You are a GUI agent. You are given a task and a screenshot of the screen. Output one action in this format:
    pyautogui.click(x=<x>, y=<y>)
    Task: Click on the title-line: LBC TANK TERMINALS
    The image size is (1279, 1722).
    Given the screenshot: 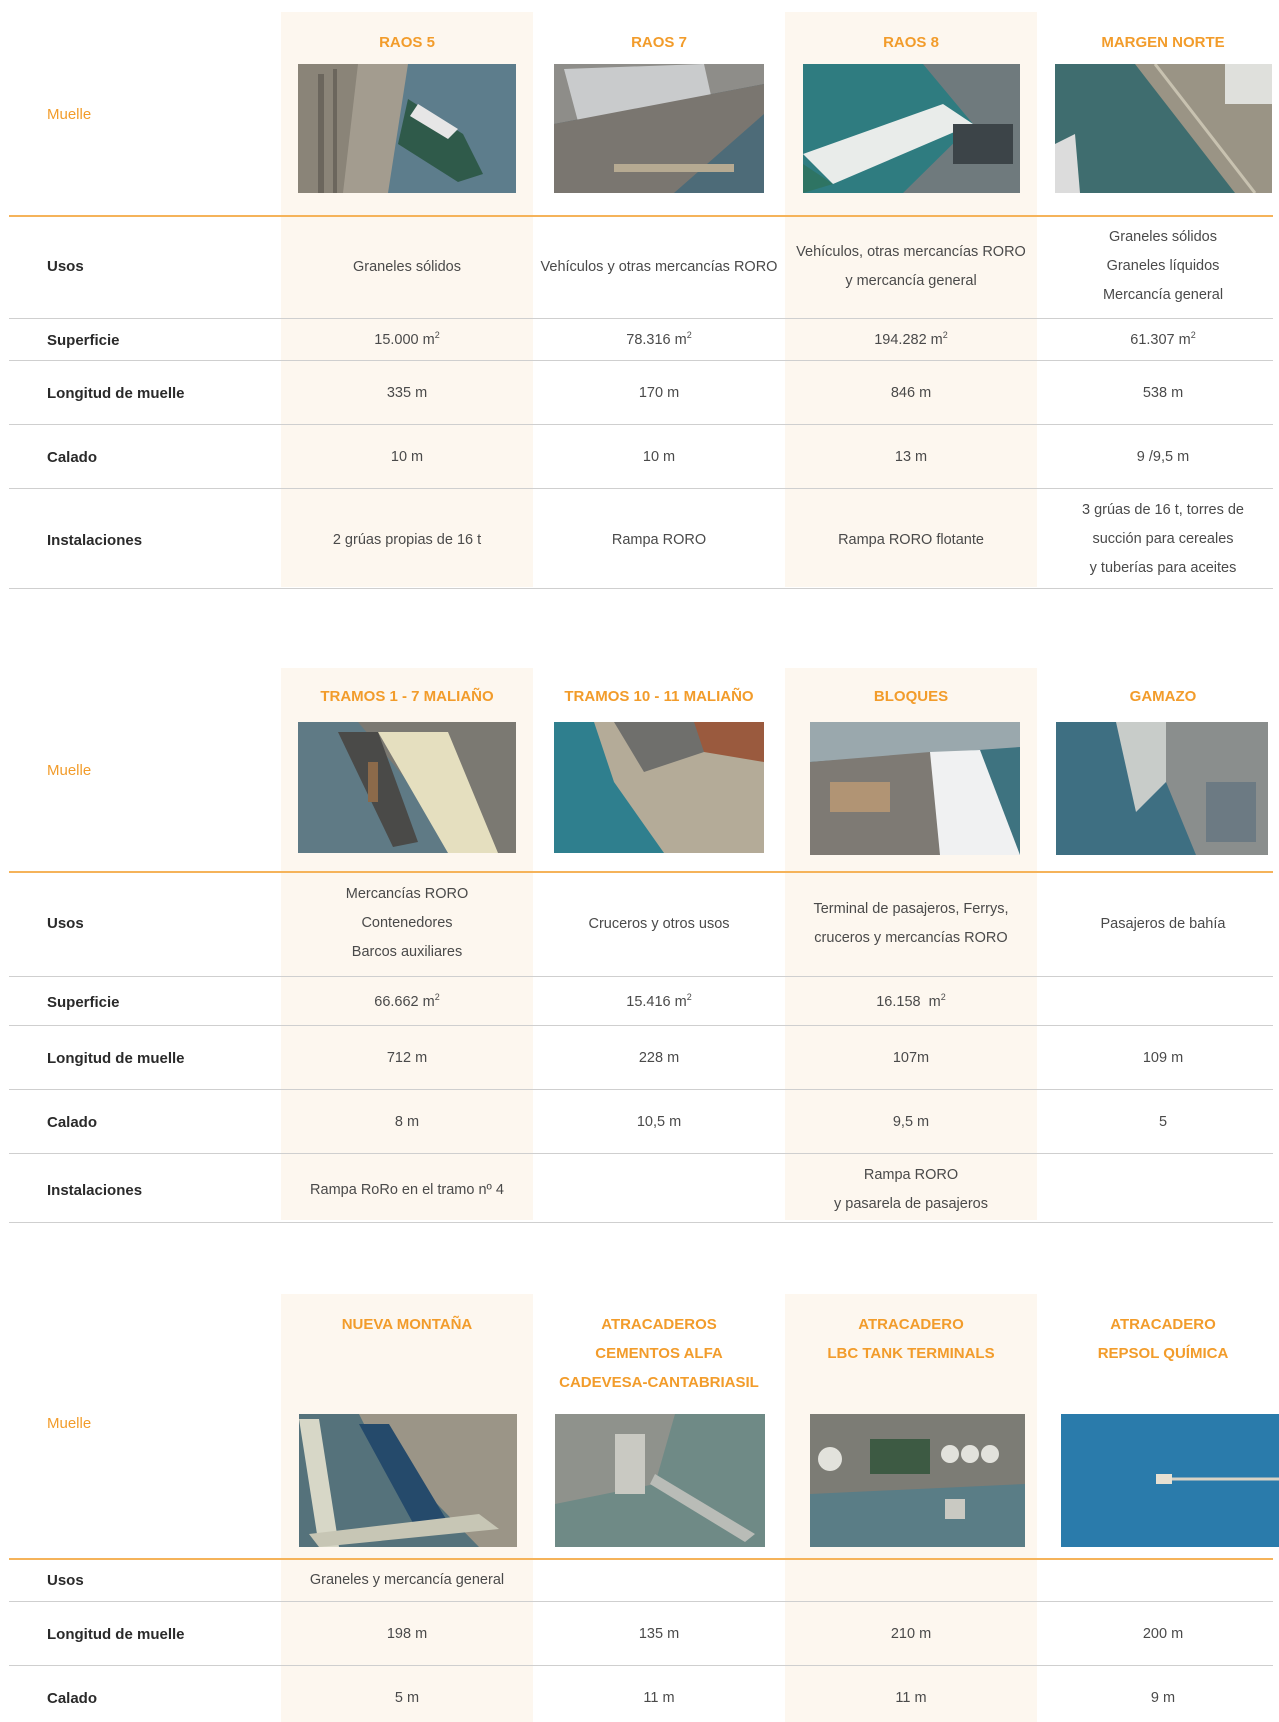 What is the action you would take?
    pyautogui.click(x=911, y=1353)
    